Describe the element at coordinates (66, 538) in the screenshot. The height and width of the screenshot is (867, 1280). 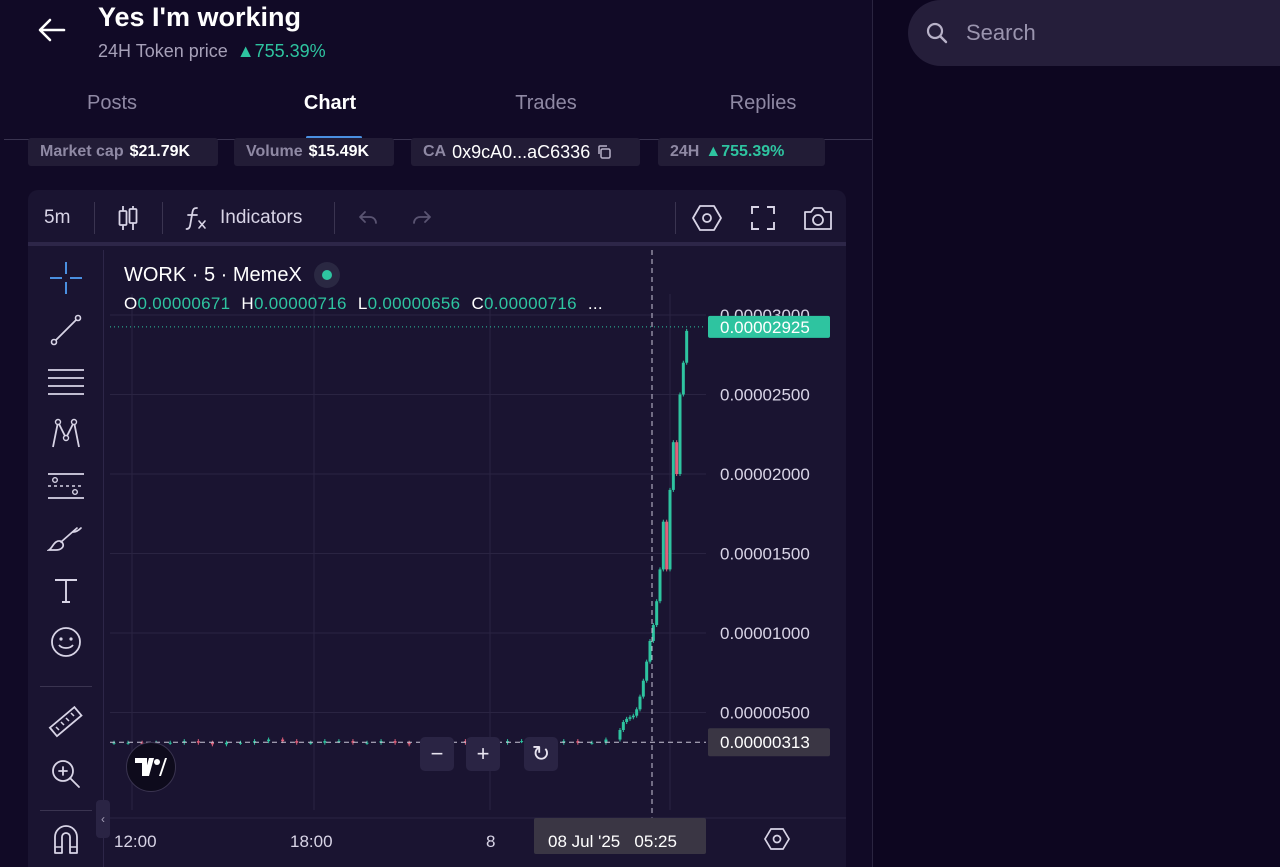
I see `brush-tool` at that location.